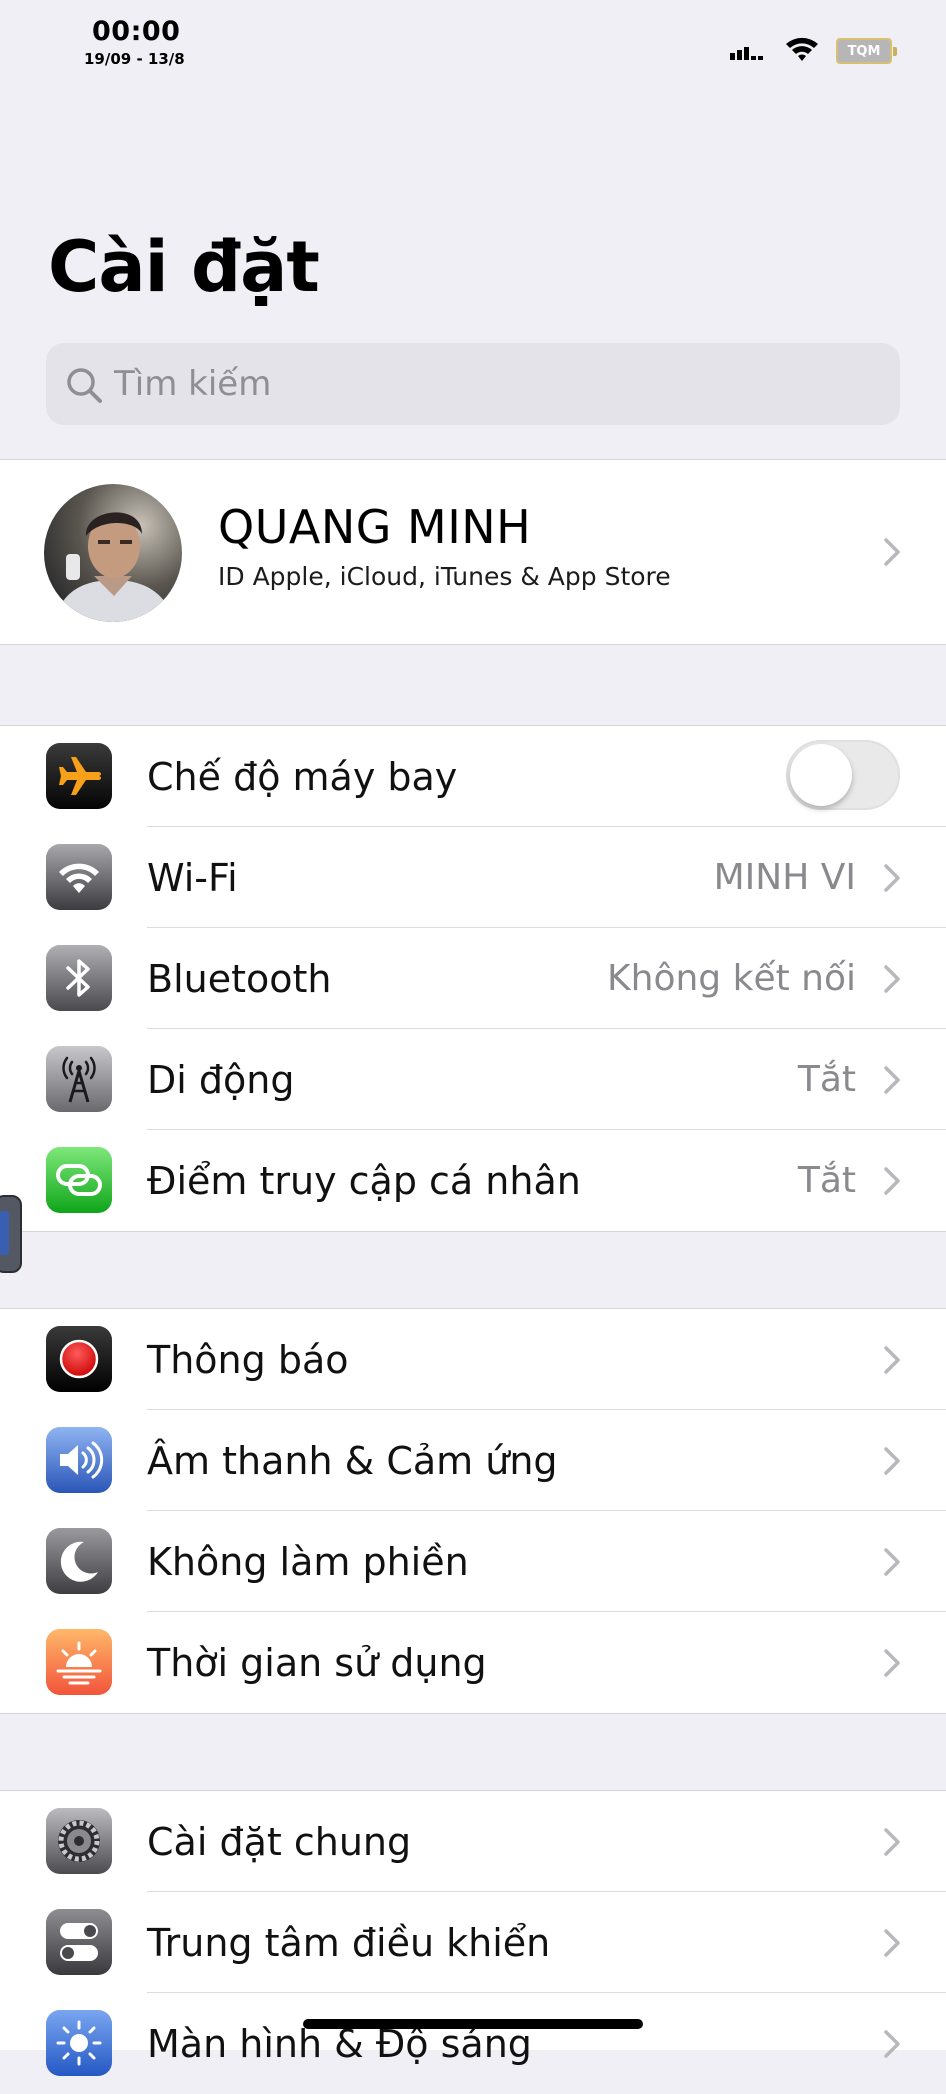  What do you see at coordinates (339, 2043) in the screenshot?
I see `display-brightness-label: Màn hình & Độ sáng` at bounding box center [339, 2043].